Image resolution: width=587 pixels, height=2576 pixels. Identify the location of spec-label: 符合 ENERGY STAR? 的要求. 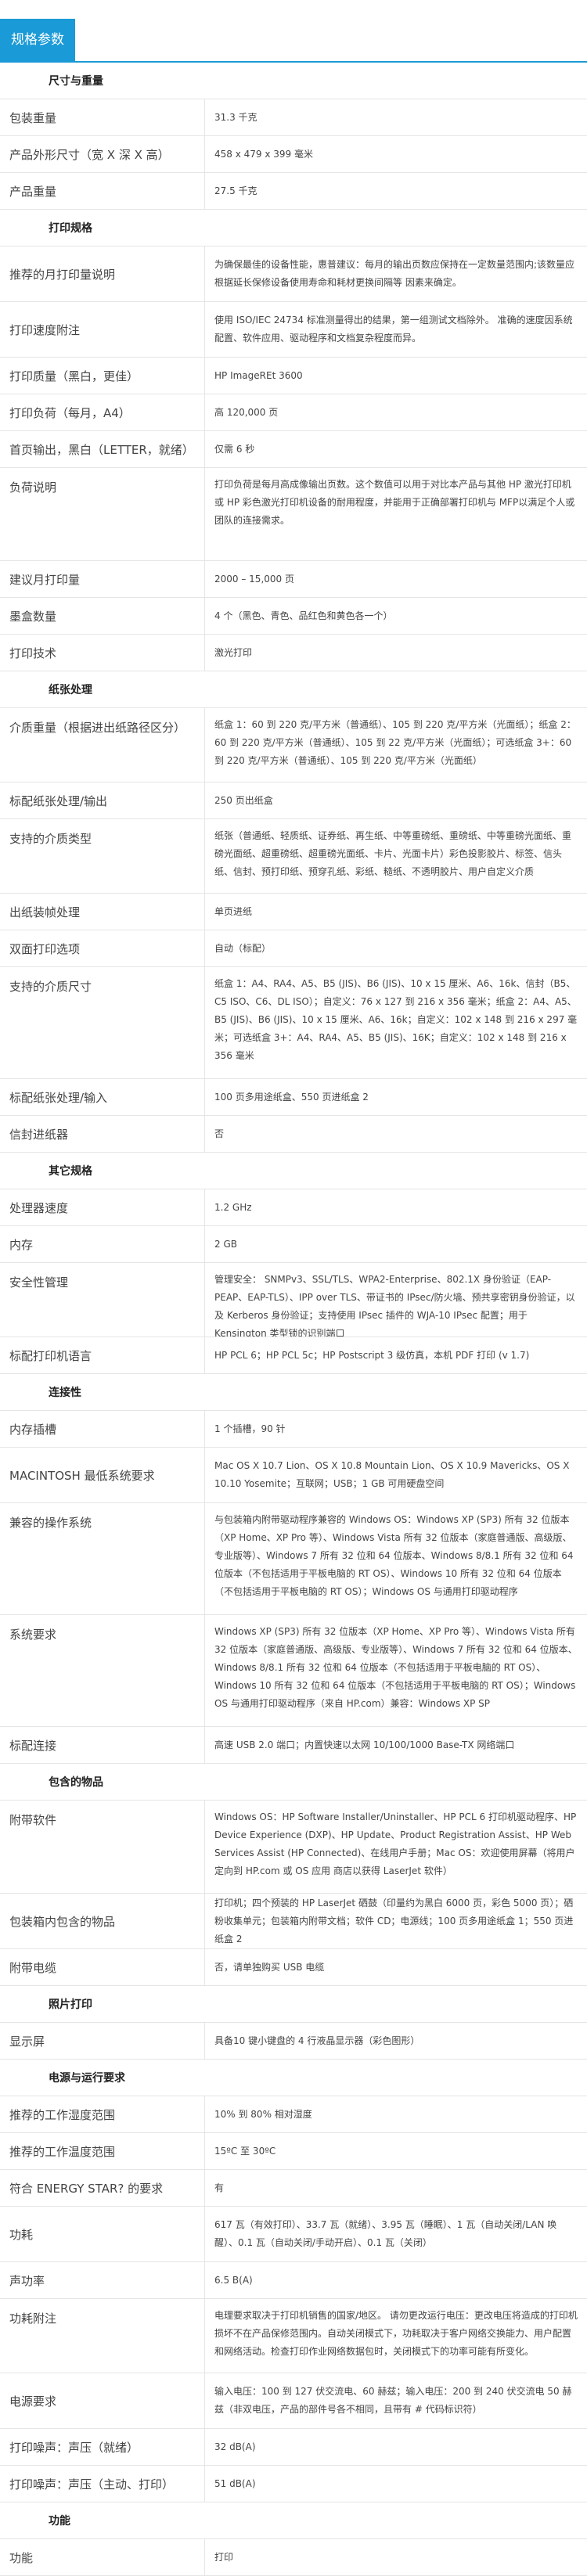
(102, 2188).